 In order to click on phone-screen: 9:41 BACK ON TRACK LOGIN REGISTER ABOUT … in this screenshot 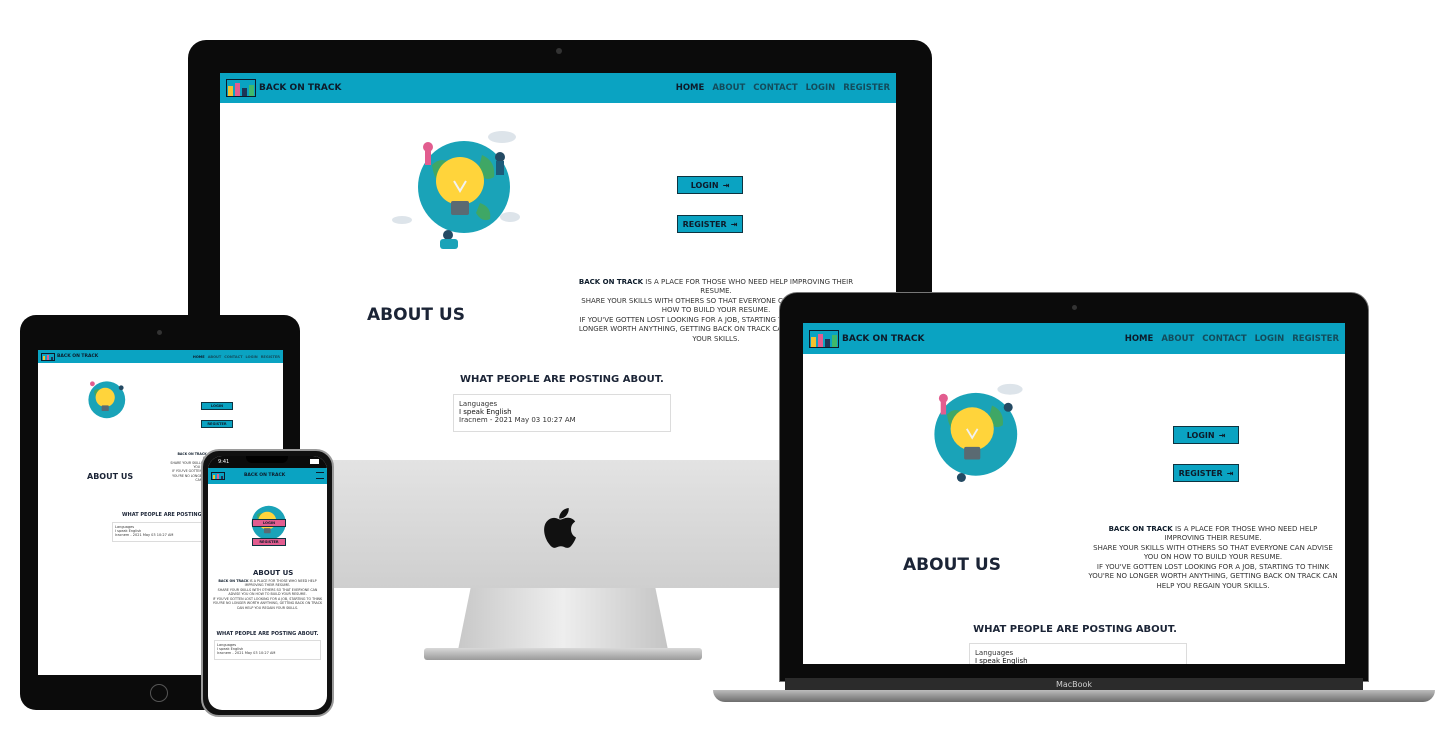, I will do `click(267, 583)`.